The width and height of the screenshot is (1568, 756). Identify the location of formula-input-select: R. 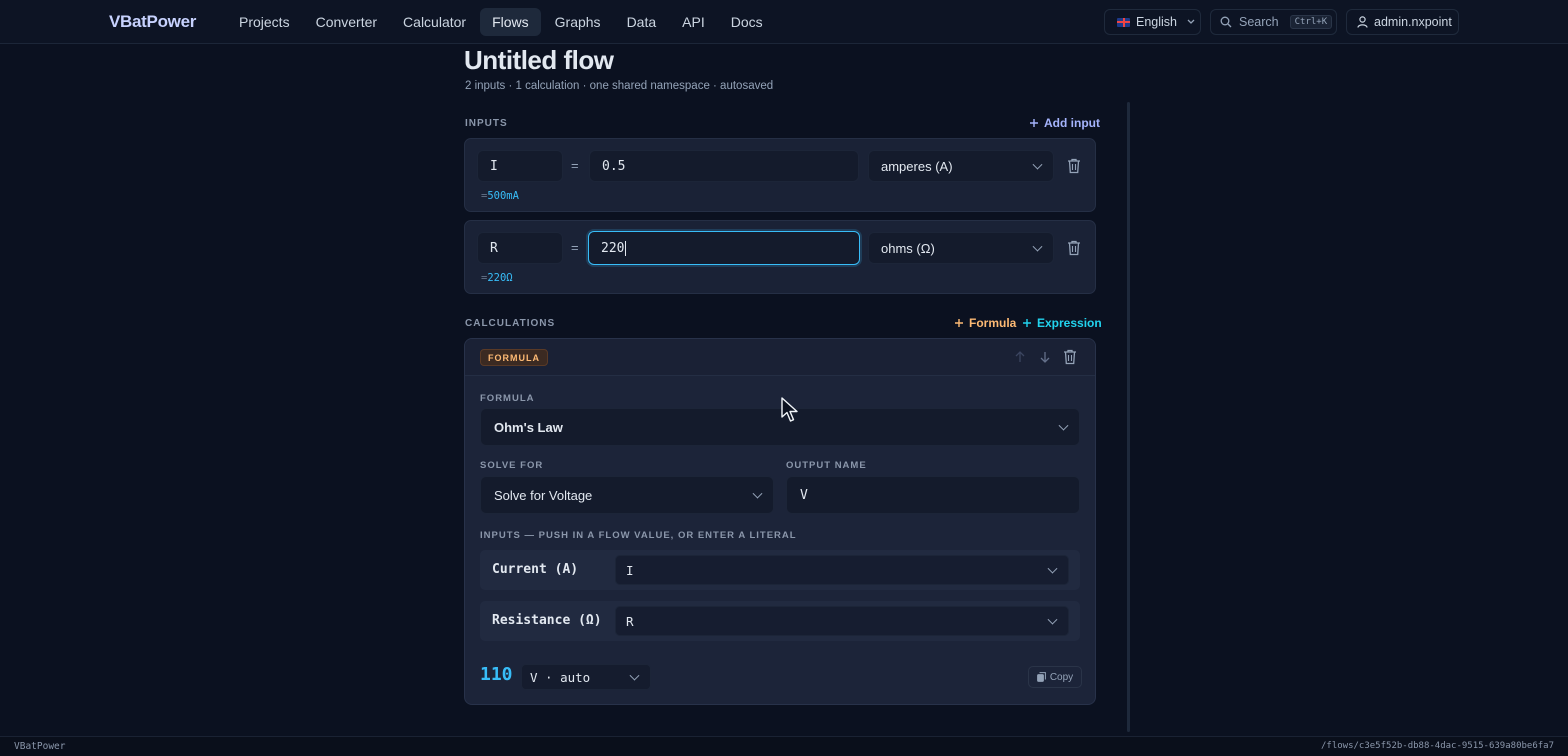
(842, 621).